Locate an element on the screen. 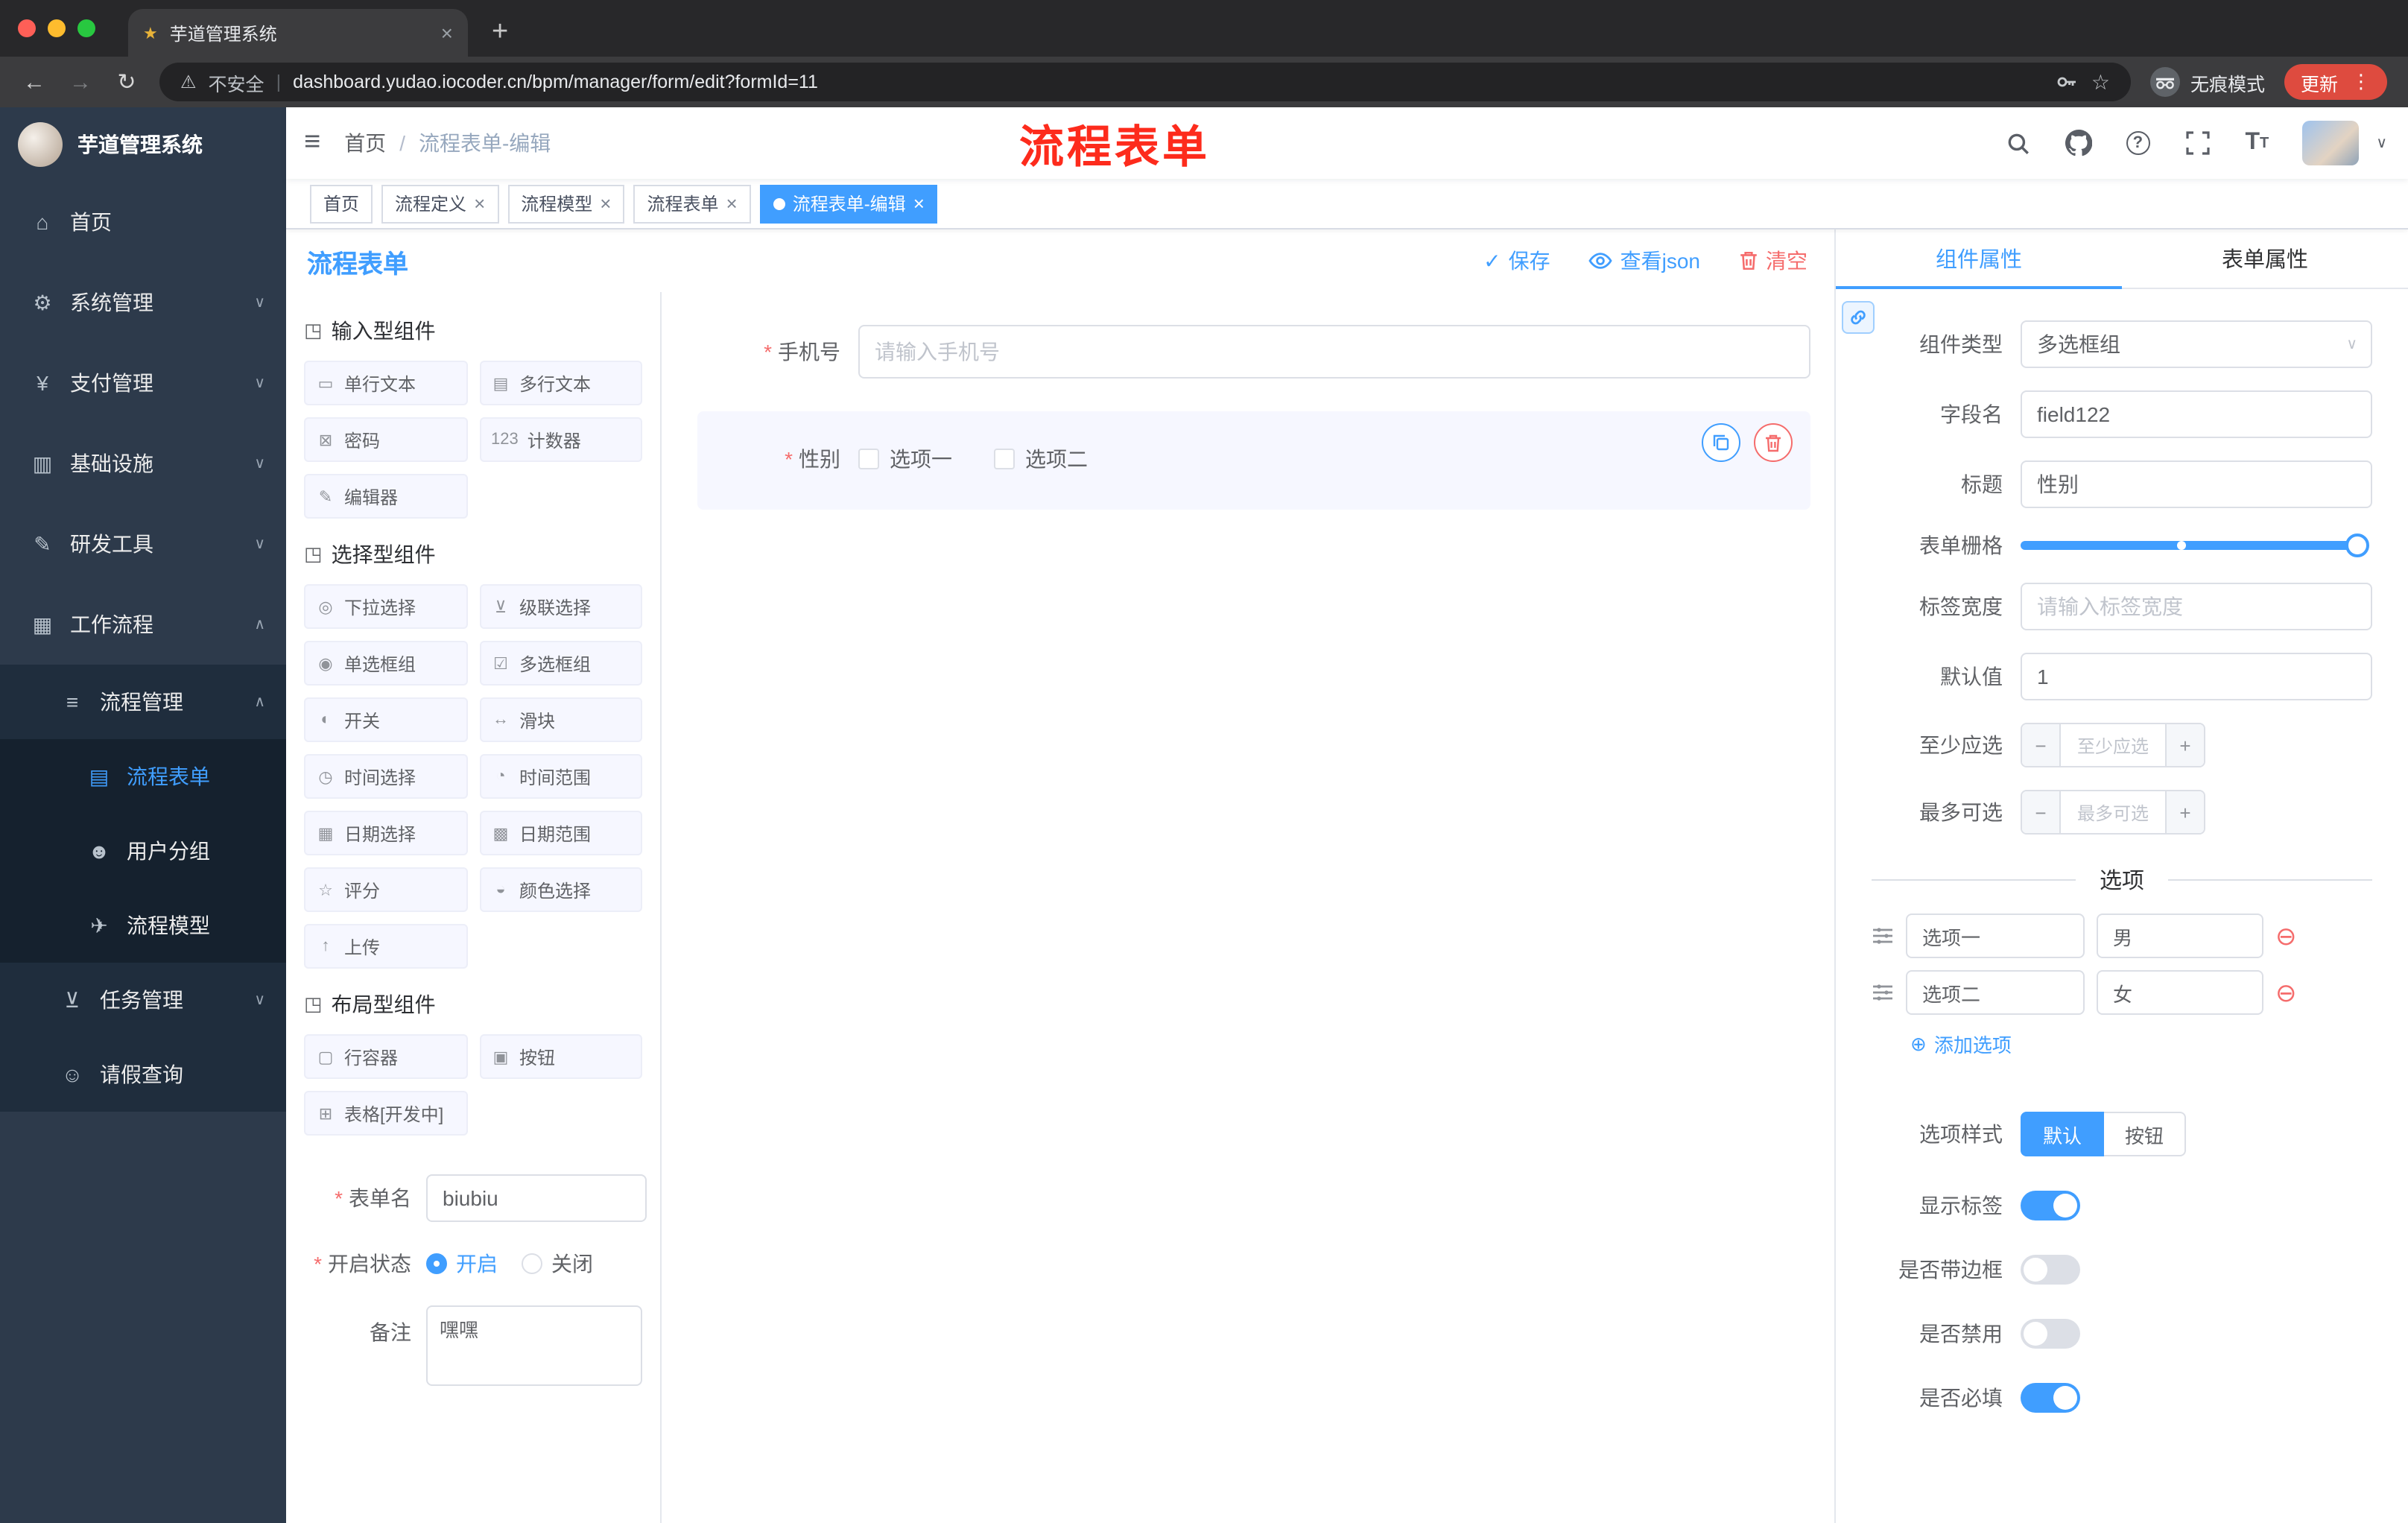 This screenshot has height=1523, width=2408. github-icon is located at coordinates (2078, 143).